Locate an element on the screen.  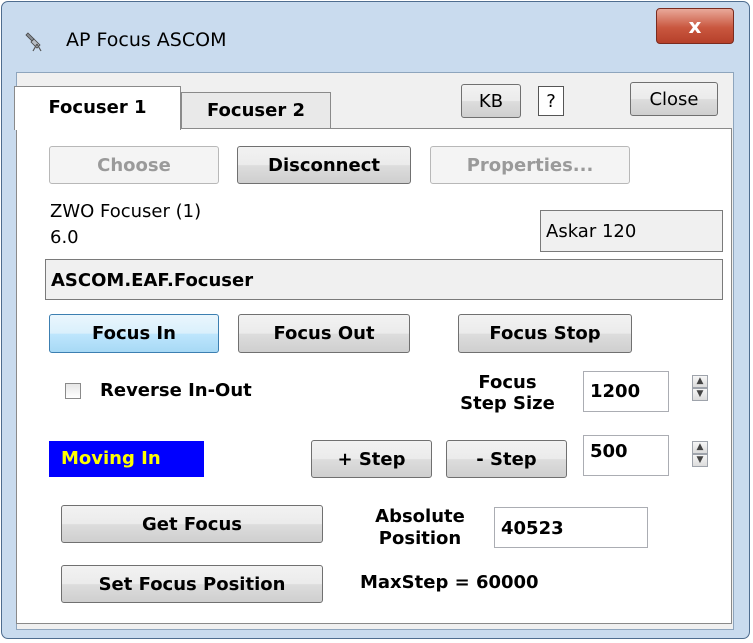
set-focus-position-button: Set Focus Position is located at coordinates (192, 584).